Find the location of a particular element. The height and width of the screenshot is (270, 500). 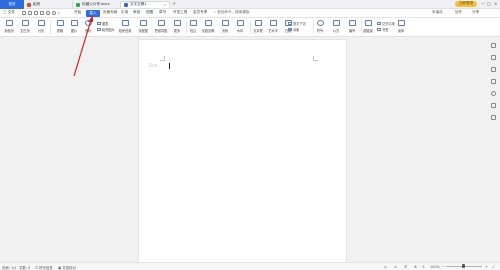

form-label: 窗体 is located at coordinates (401, 31).